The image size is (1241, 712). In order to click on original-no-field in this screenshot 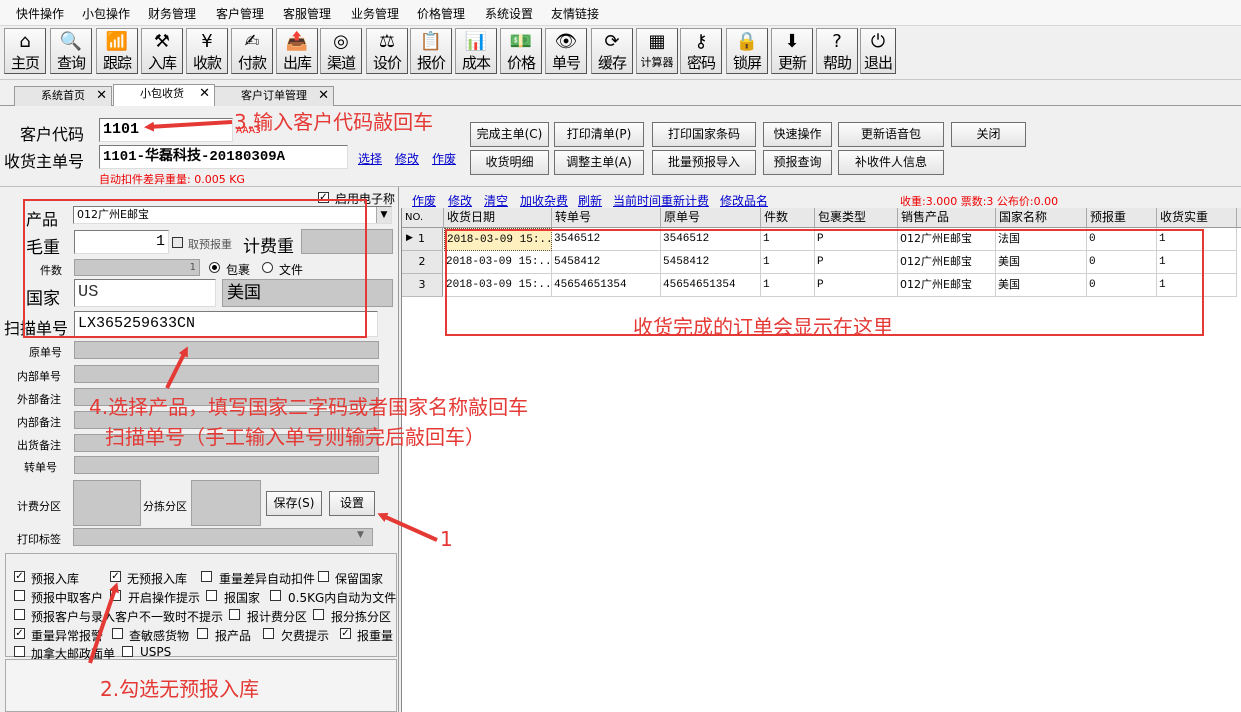, I will do `click(226, 350)`.